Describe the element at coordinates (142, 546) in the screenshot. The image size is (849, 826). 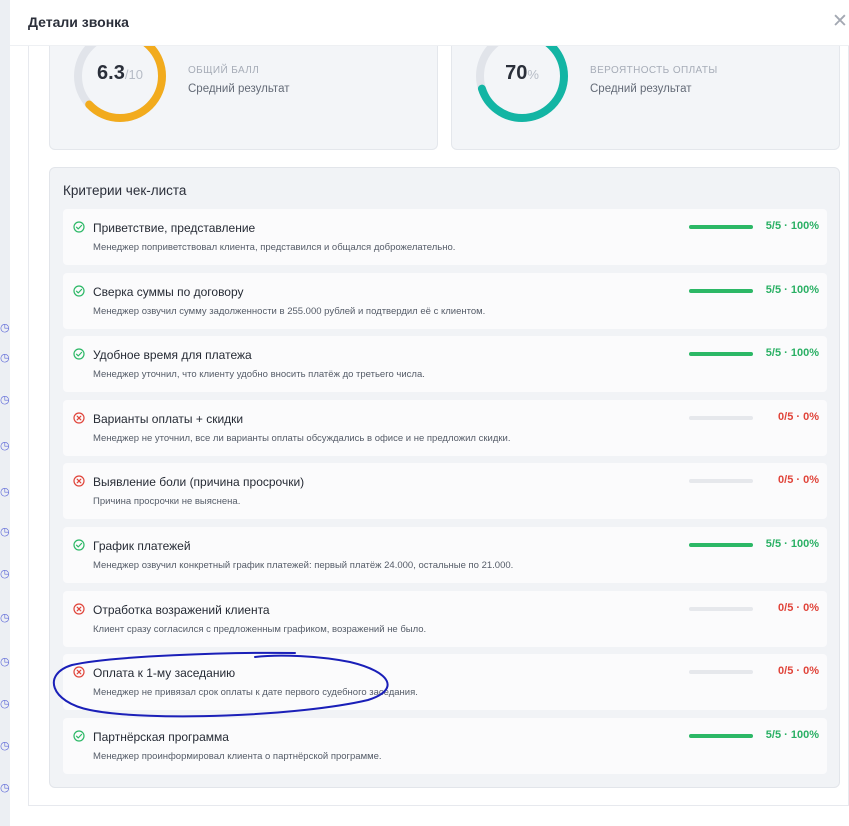
I see `criteria-item-title: График платежей` at that location.